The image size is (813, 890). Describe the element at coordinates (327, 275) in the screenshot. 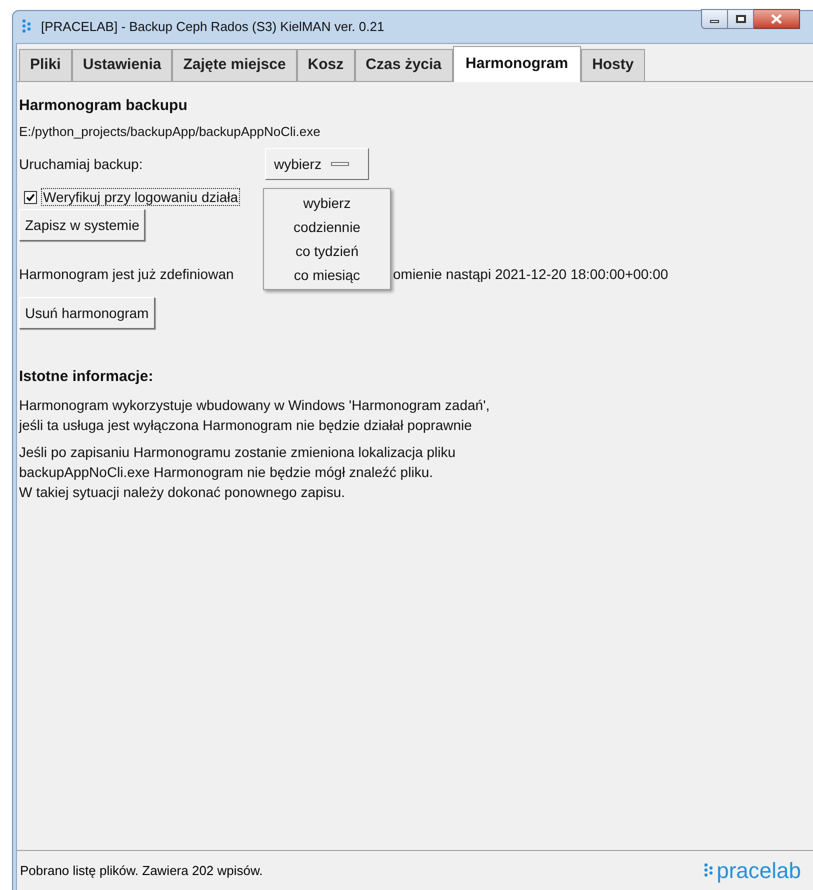

I see `dropdown-option: co miesiąc` at that location.